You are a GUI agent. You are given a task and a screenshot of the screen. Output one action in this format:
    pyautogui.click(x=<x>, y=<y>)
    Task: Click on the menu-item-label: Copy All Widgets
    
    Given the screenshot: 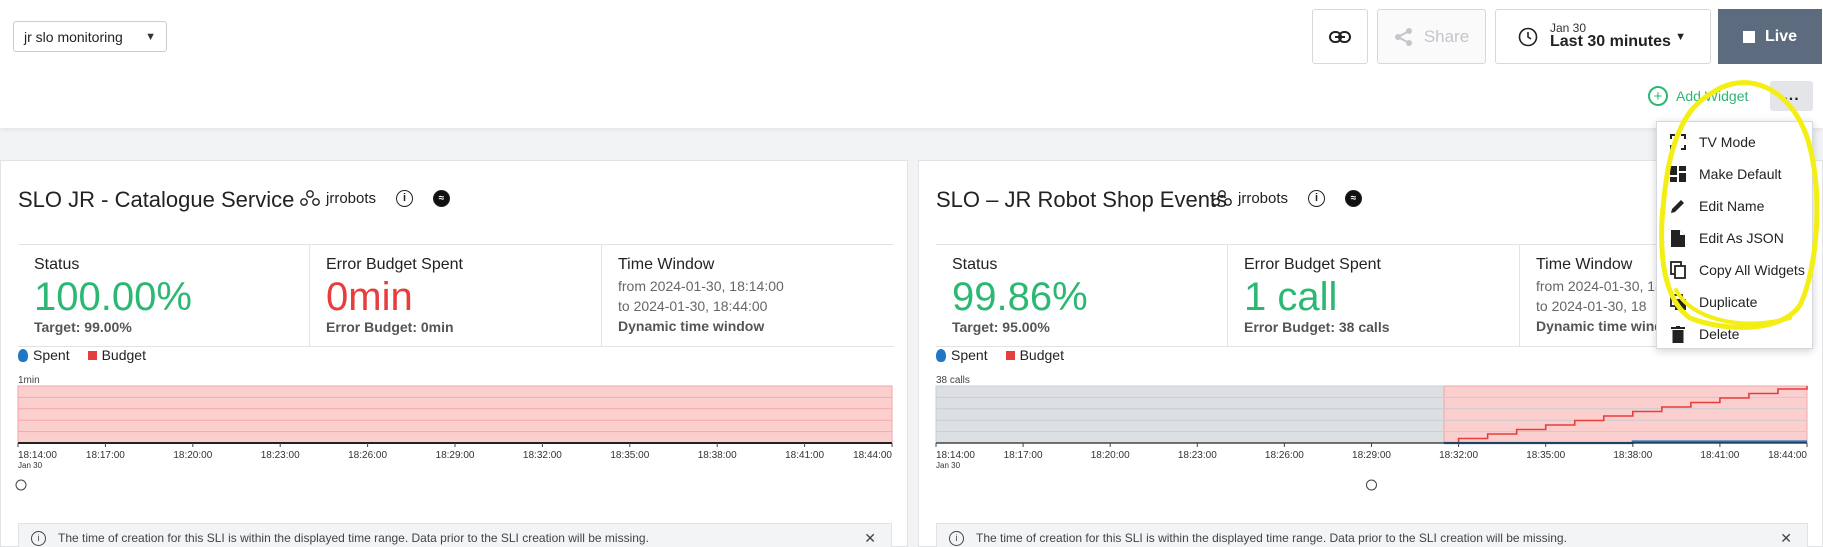 What is the action you would take?
    pyautogui.click(x=1752, y=270)
    